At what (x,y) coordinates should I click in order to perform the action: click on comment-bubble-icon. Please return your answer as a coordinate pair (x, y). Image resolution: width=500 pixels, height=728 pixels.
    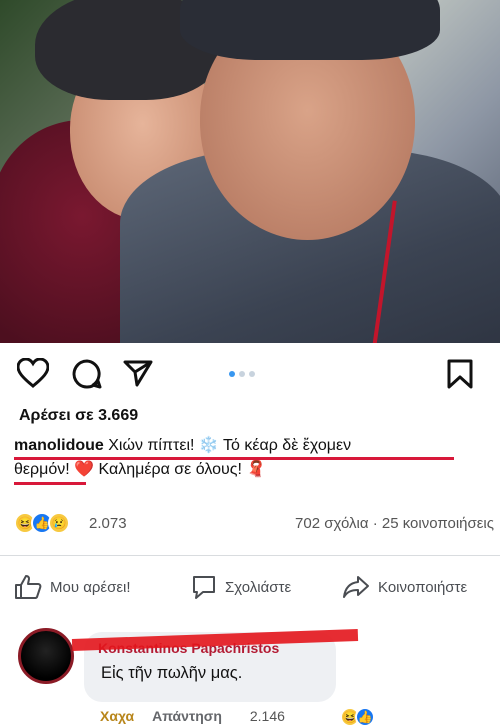
    Looking at the image, I should click on (204, 587).